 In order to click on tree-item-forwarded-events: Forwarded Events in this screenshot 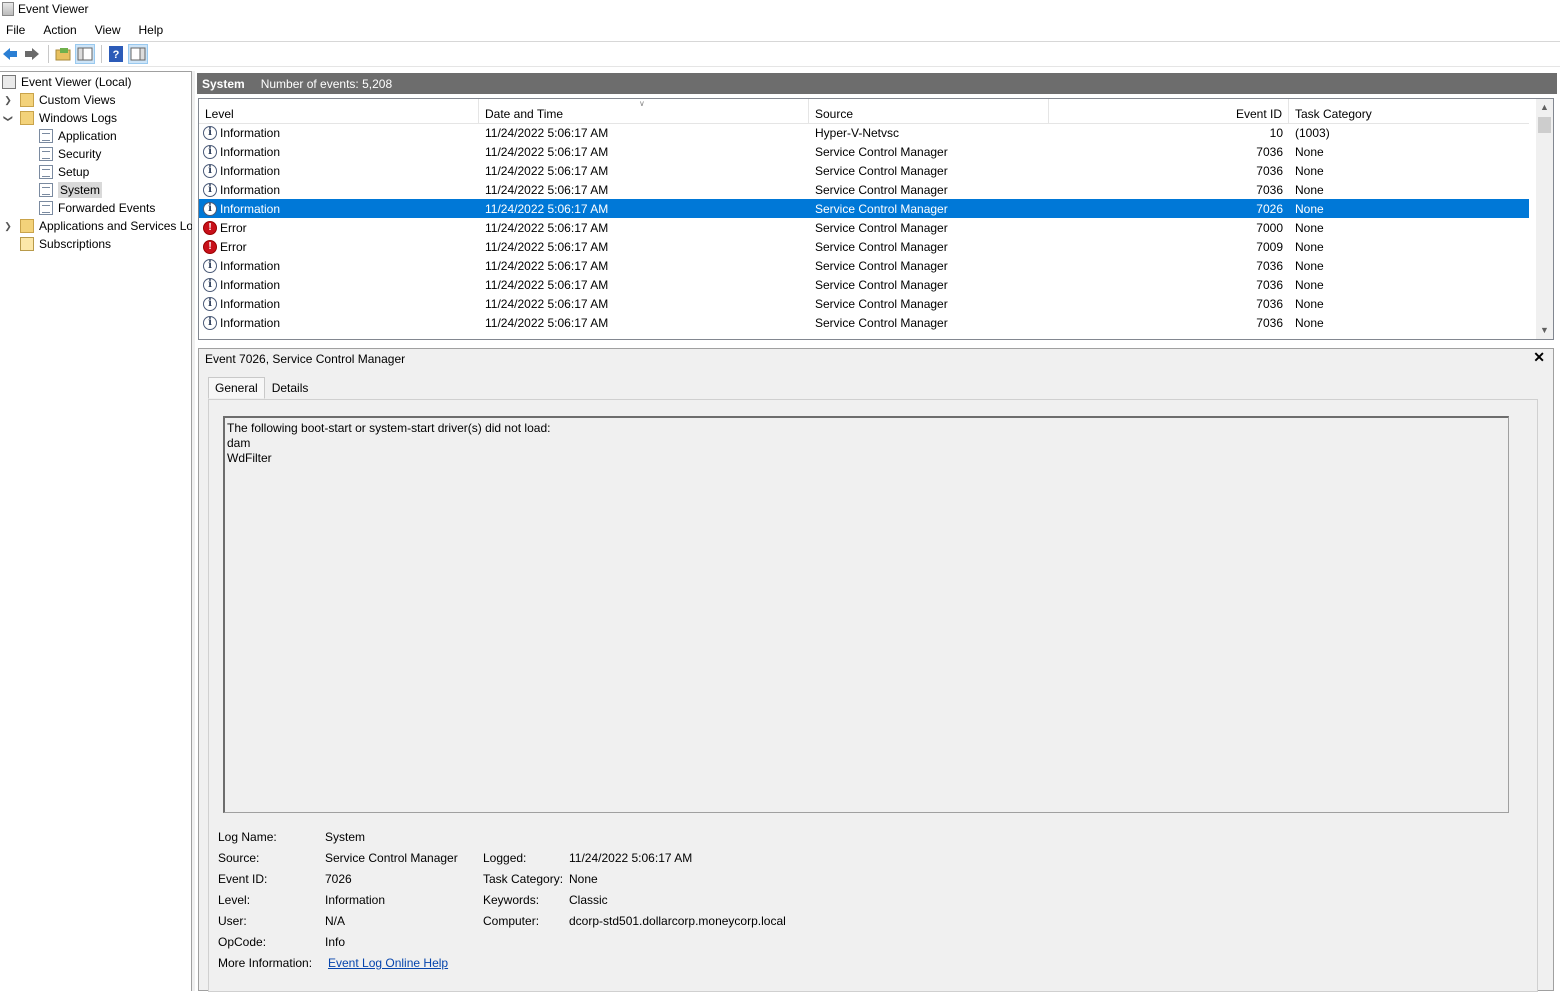, I will do `click(97, 208)`.